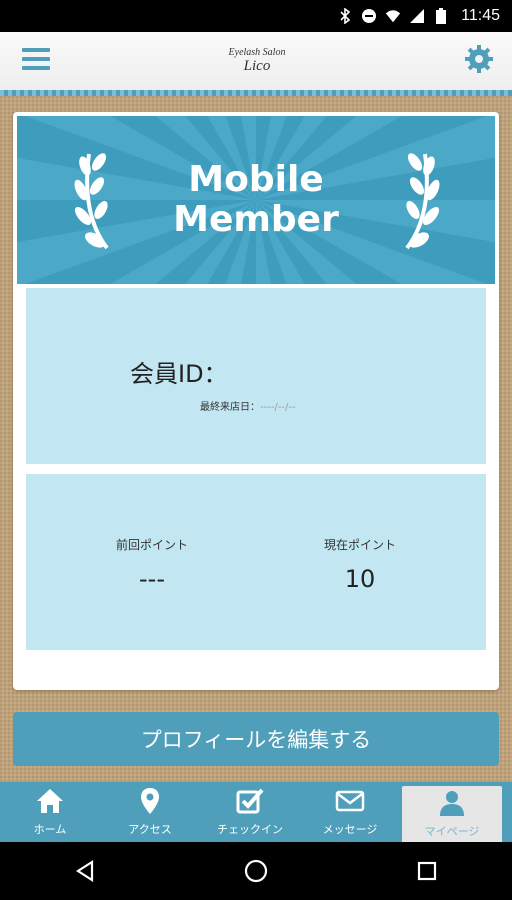 The height and width of the screenshot is (900, 512). What do you see at coordinates (36, 61) in the screenshot?
I see `hamburger-menu-icon` at bounding box center [36, 61].